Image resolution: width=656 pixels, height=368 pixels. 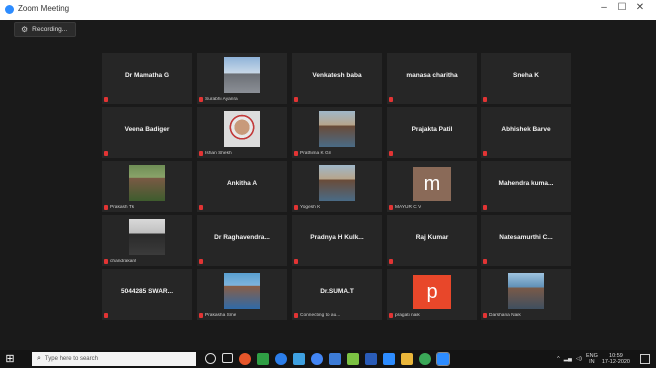 I want to click on participant-tile: Yogesh K, so click(x=337, y=186).